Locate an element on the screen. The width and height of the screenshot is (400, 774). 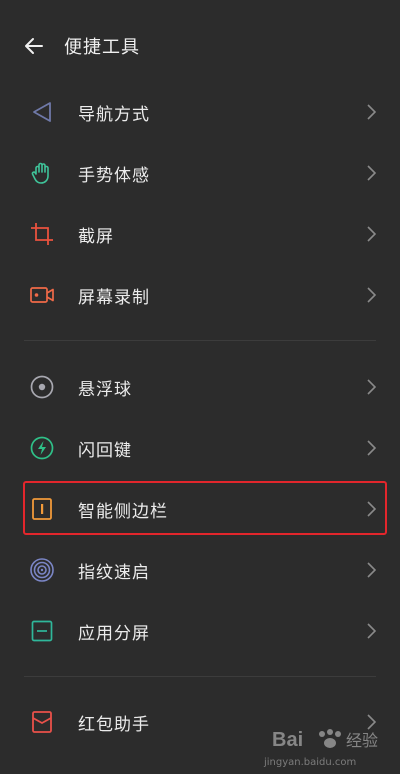
split-screen-icon is located at coordinates (42, 631).